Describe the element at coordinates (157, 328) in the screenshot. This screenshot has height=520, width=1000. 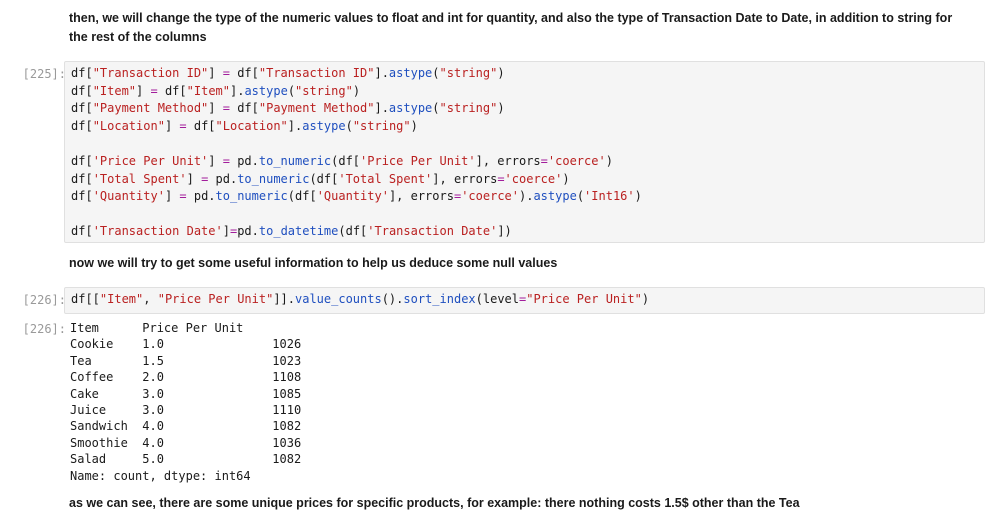
I see `output-header: Item Price Per Unit` at that location.